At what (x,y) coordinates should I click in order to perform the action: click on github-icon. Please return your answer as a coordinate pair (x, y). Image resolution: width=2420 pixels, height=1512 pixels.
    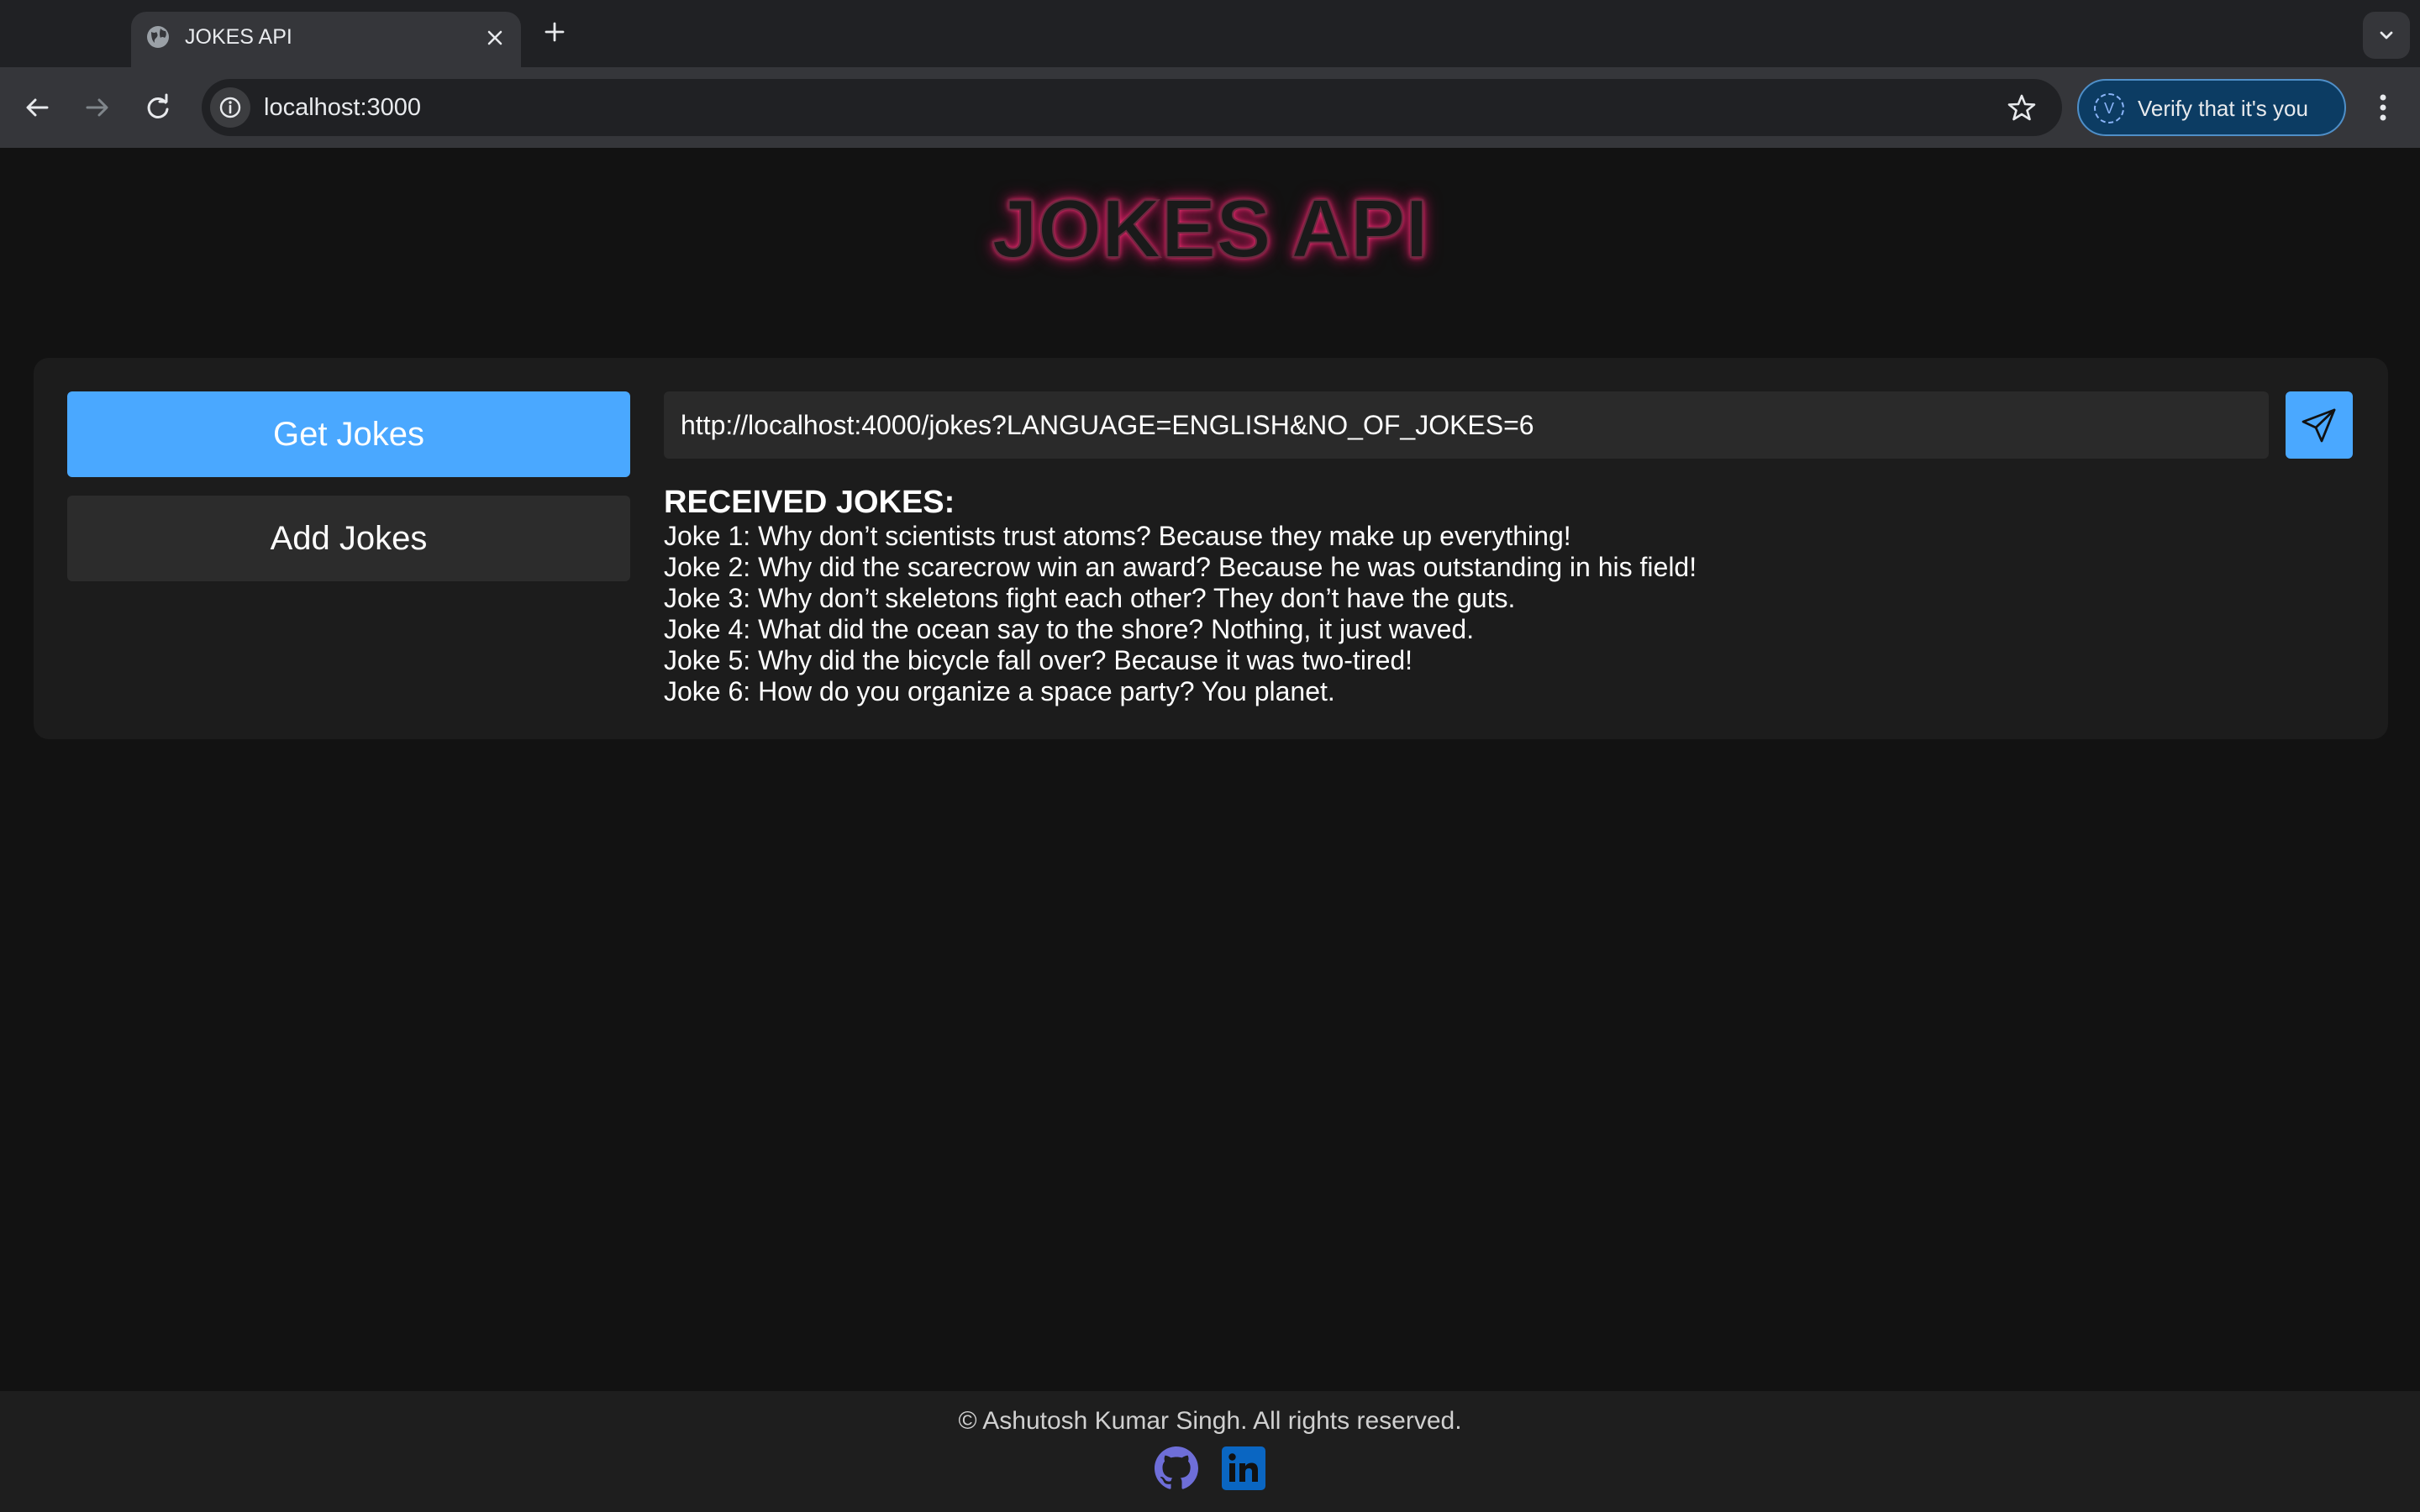
    Looking at the image, I should click on (1176, 1468).